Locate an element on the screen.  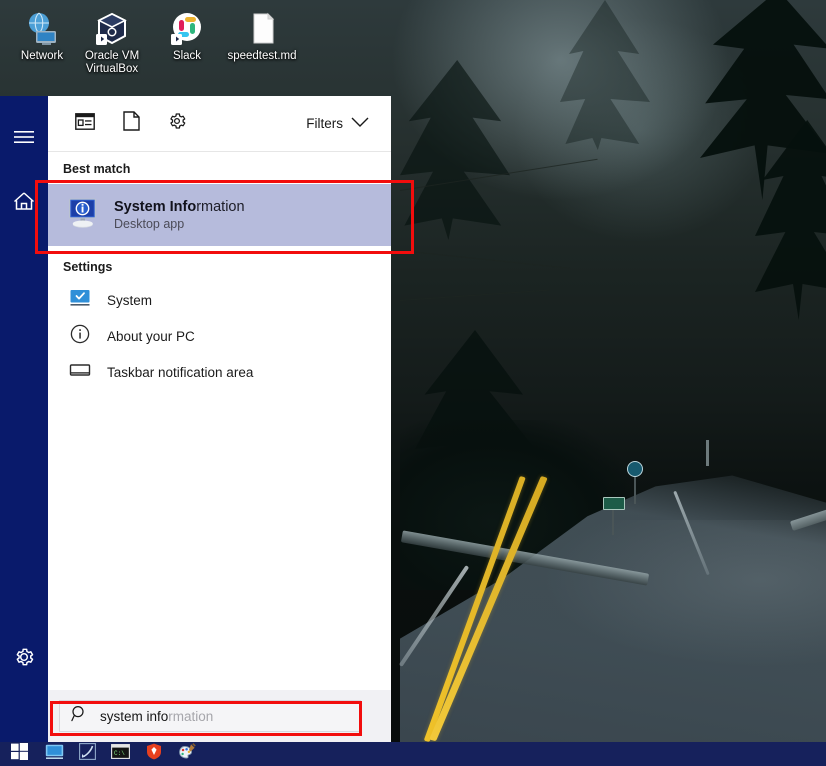
settings-item-label: System is located at coordinates (130, 300).